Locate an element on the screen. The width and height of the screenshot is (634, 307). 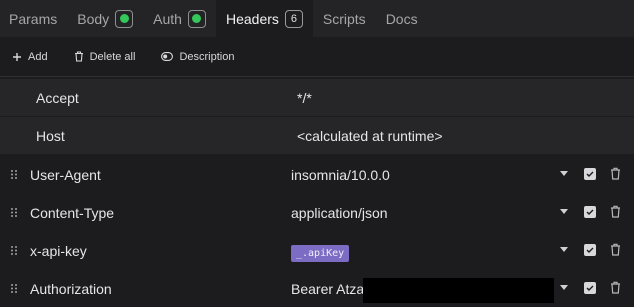
auto-header-row: Host <calculated at runtime> is located at coordinates (317, 135).